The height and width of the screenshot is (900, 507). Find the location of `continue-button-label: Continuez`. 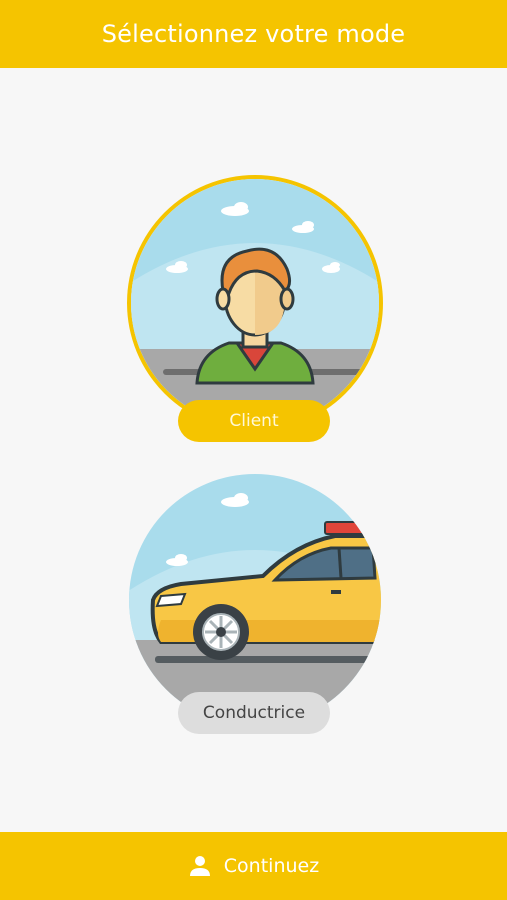

continue-button-label: Continuez is located at coordinates (271, 866).